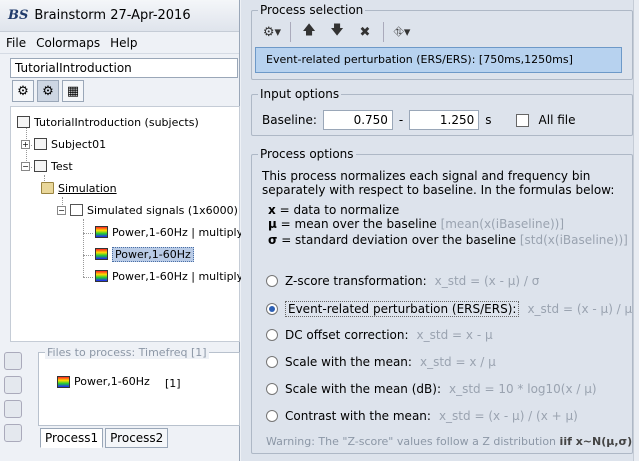  Describe the element at coordinates (169, 276) in the screenshot. I see `tree-timefreq-3: Power,1-60Hz | multiply` at that location.